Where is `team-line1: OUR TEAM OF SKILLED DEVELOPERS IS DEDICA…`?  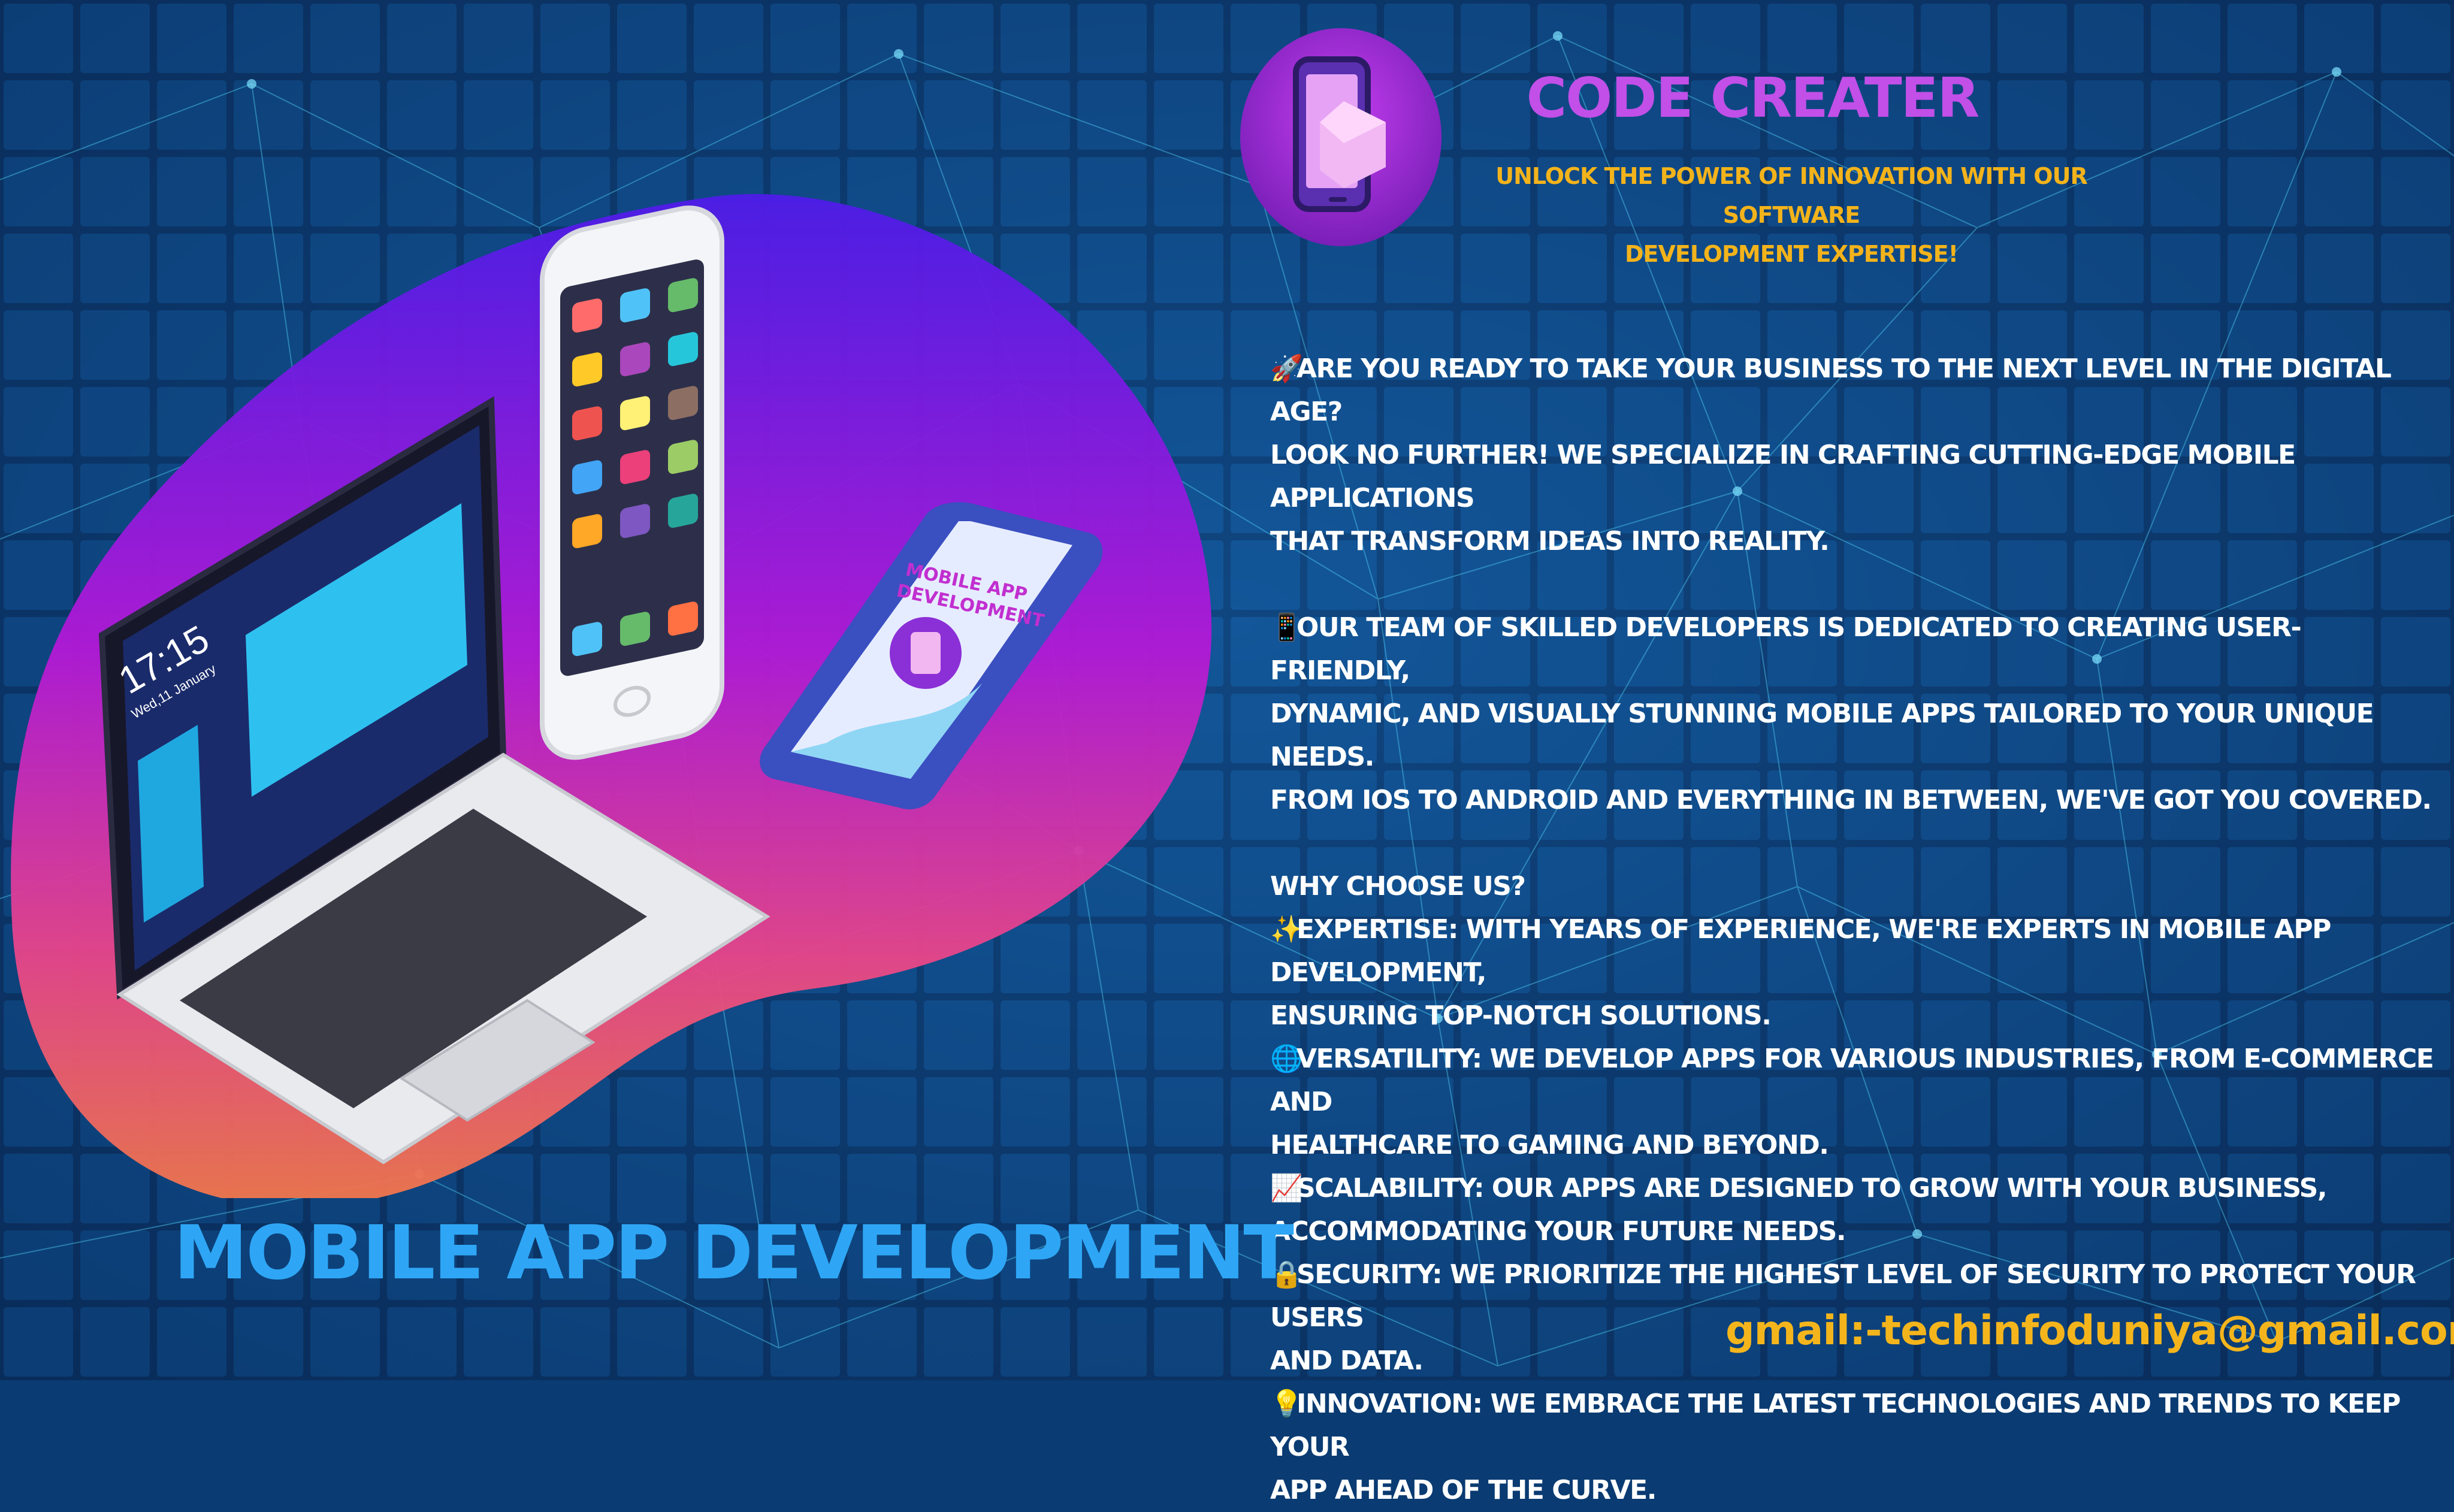
team-line1: OUR TEAM OF SKILLED DEVELOPERS IS DEDICA… is located at coordinates (1786, 649).